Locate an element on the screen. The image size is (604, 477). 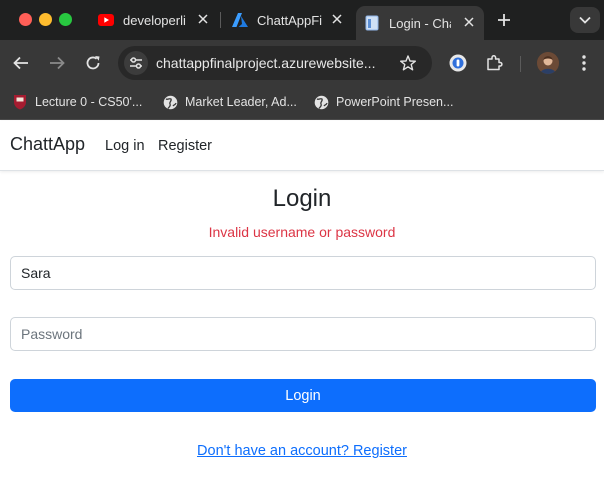
tab-developer: developerli is located at coordinates (154, 20).